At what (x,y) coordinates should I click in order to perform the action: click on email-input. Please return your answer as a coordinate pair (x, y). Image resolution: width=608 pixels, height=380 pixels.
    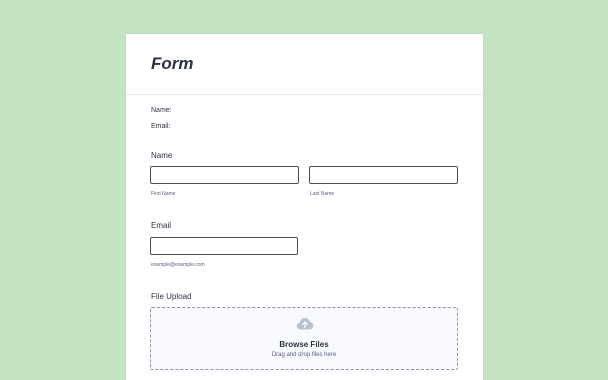
    Looking at the image, I should click on (224, 246).